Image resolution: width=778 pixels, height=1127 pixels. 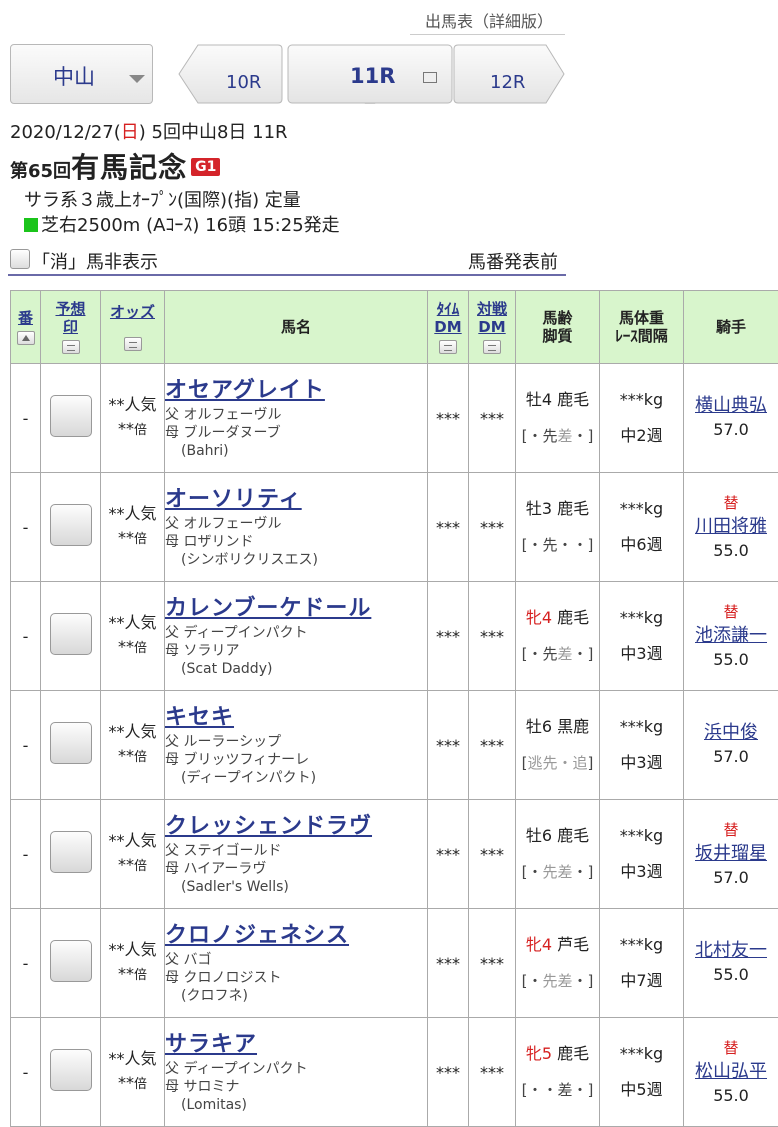 I want to click on running-style-left: [・・差・], so click(x=557, y=1090).